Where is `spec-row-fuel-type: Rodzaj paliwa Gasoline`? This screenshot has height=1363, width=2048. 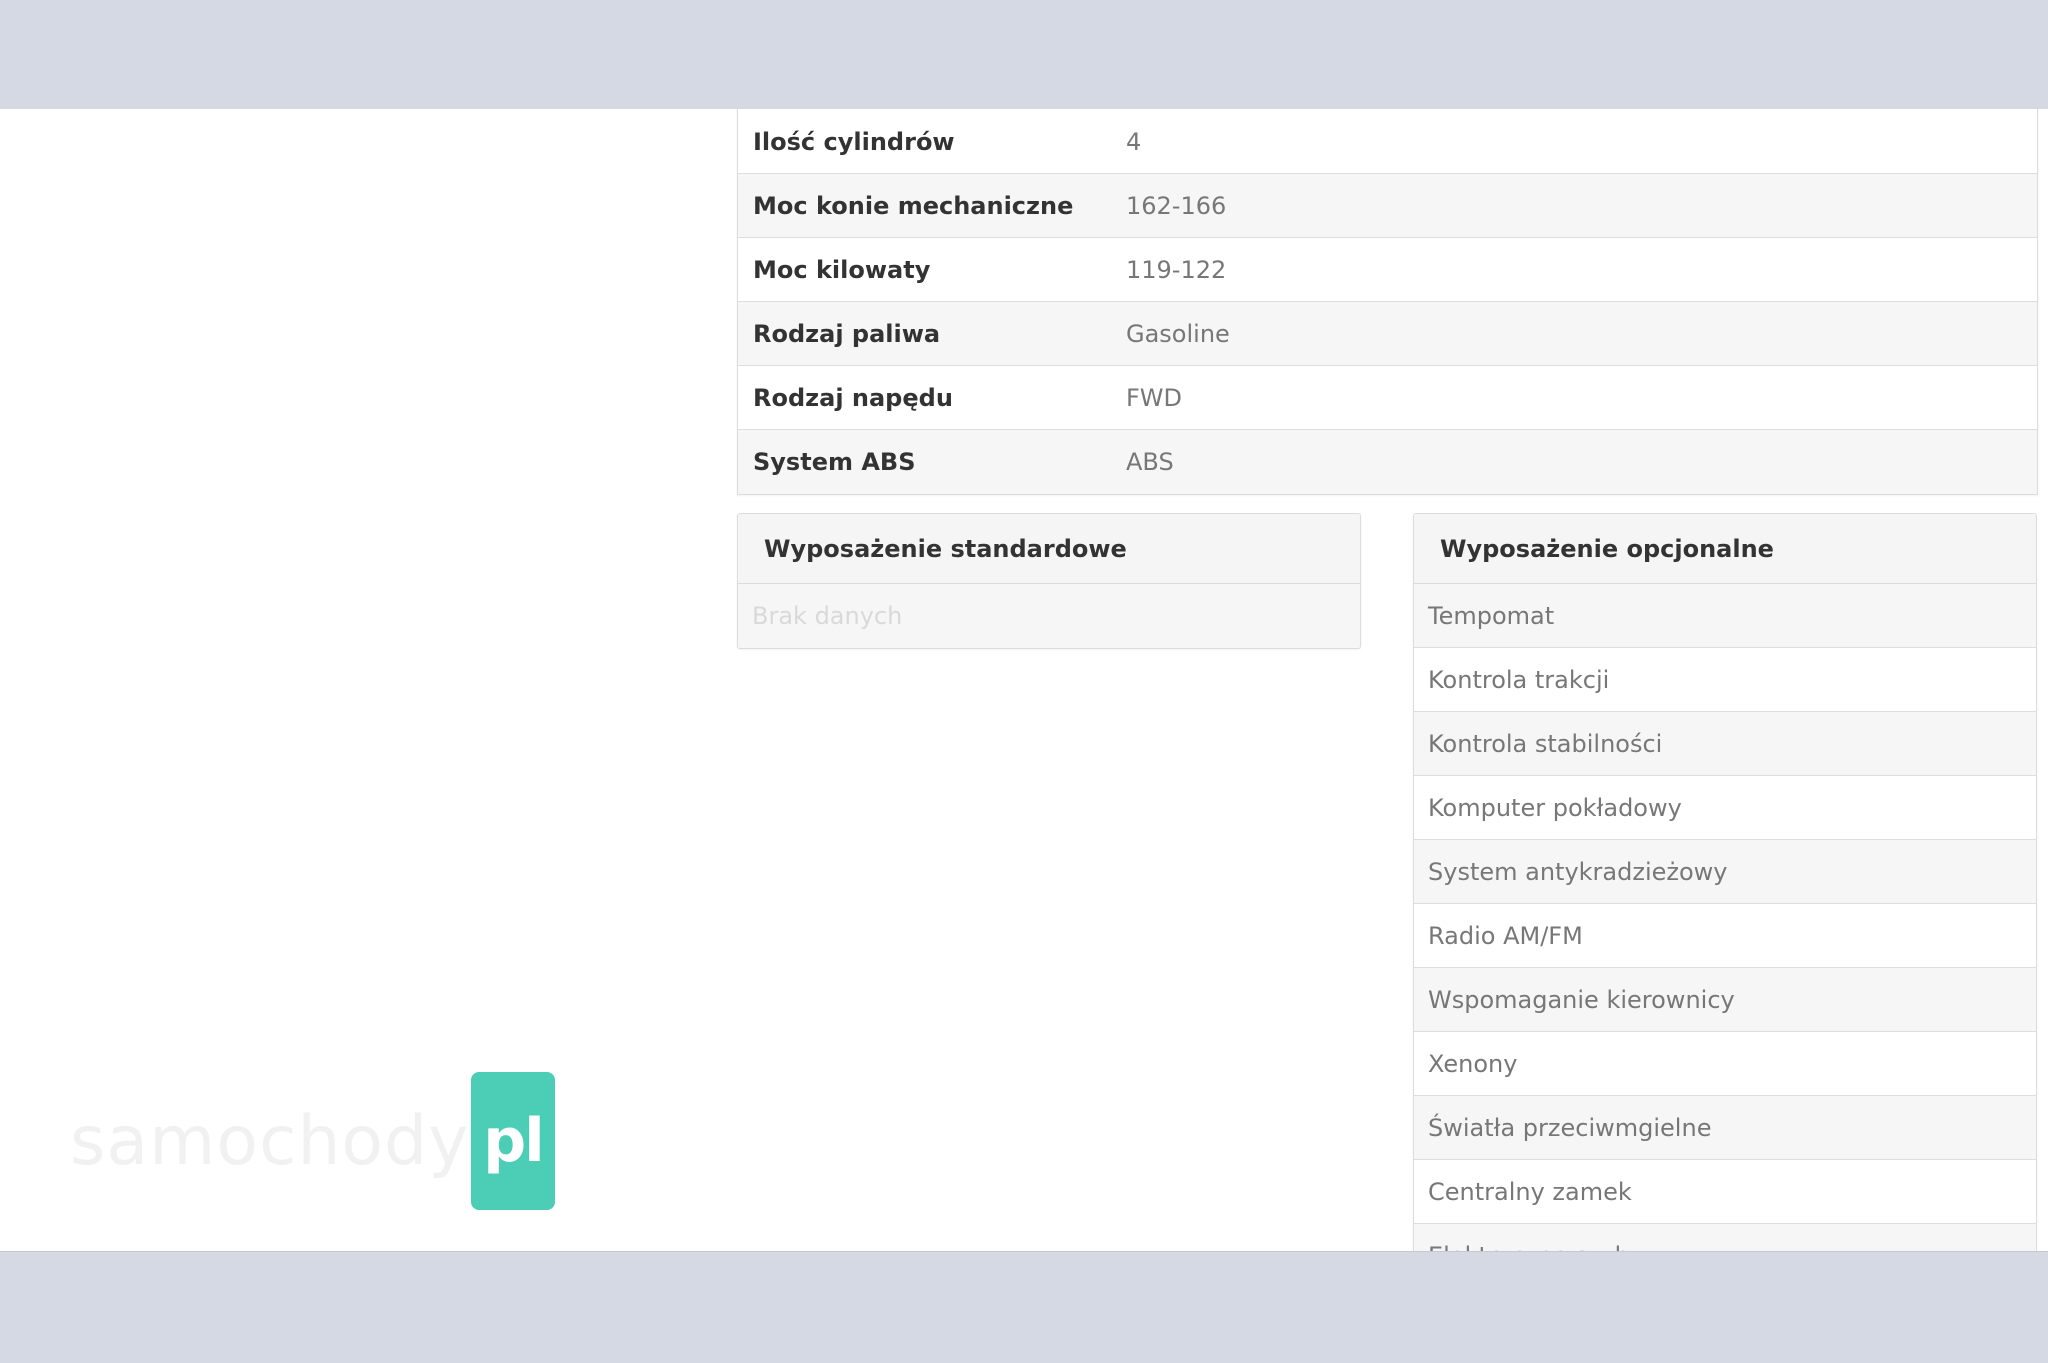 spec-row-fuel-type: Rodzaj paliwa Gasoline is located at coordinates (1387, 334).